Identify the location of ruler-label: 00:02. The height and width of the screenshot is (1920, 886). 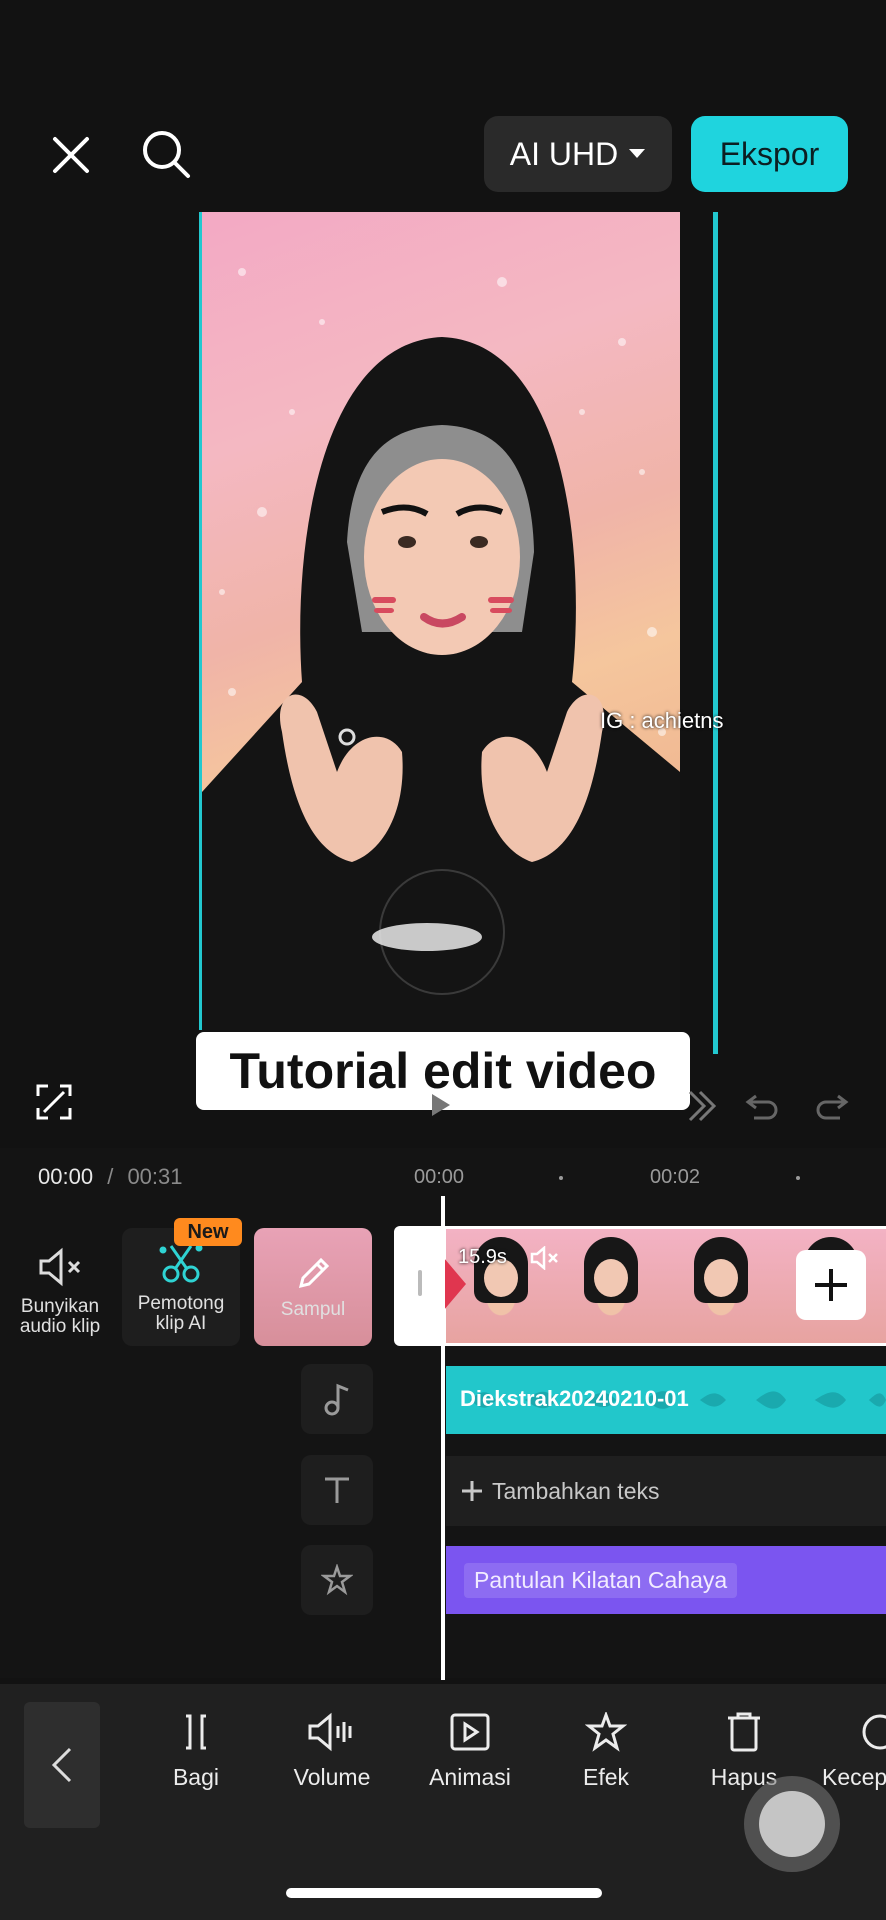
(675, 1177).